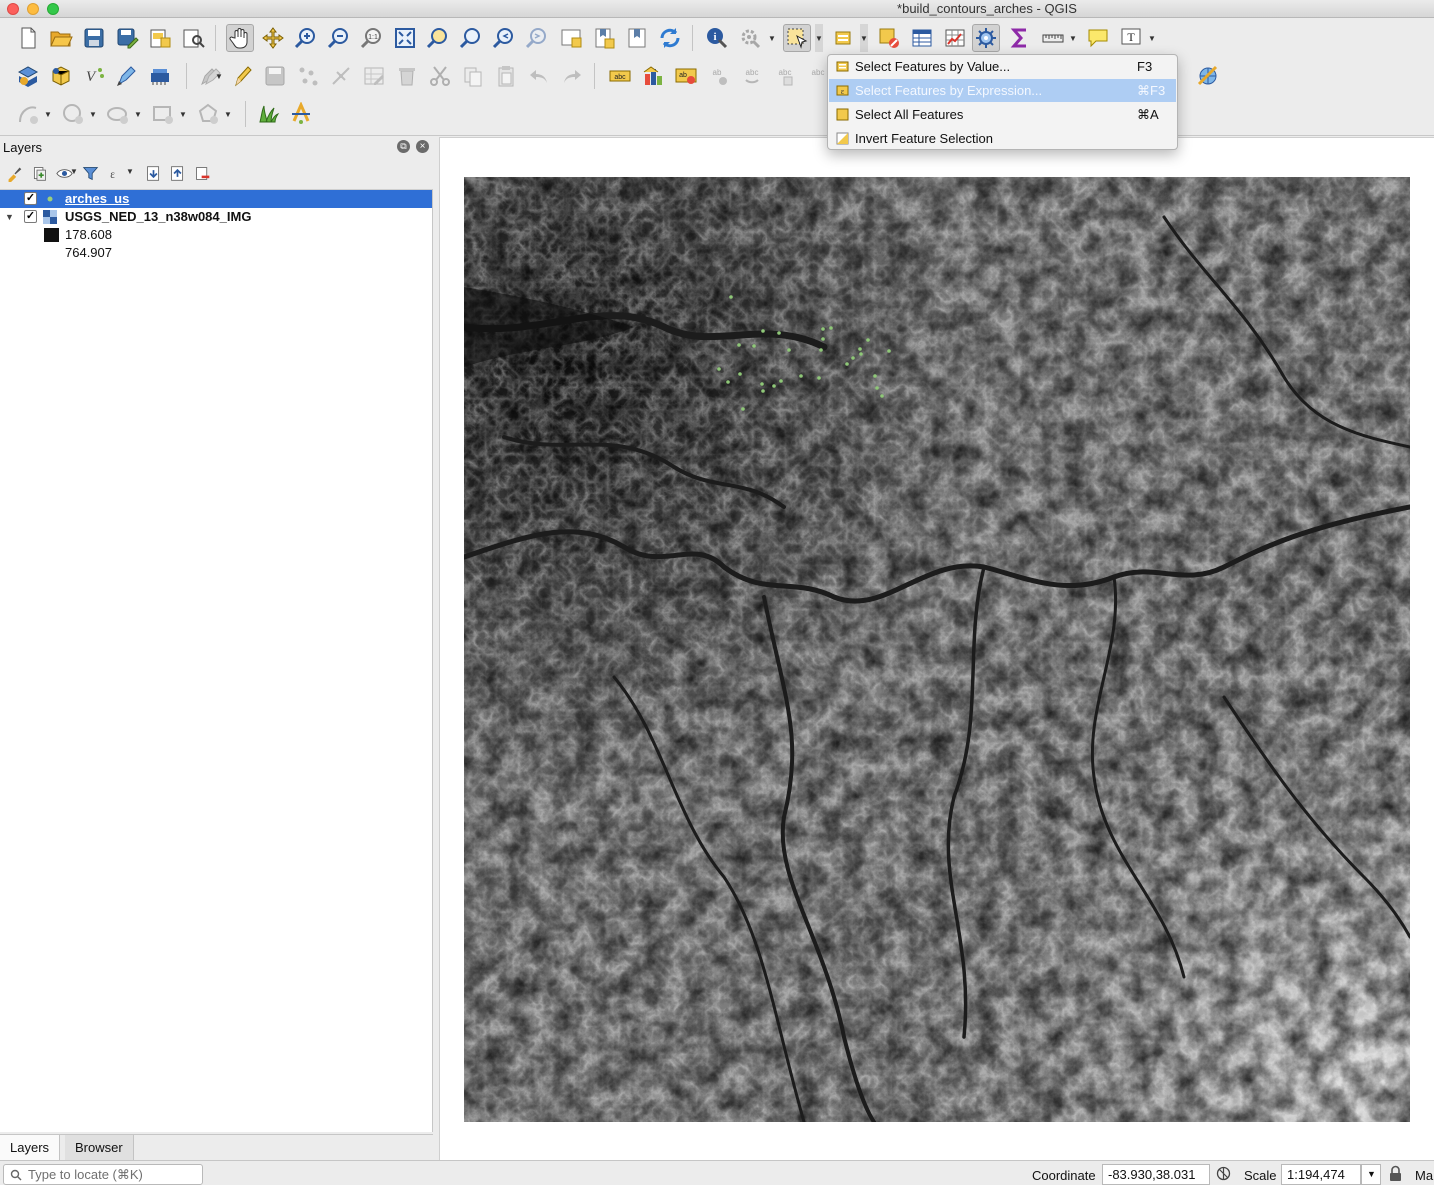 The height and width of the screenshot is (1185, 1434). I want to click on save-project-icon, so click(94, 38).